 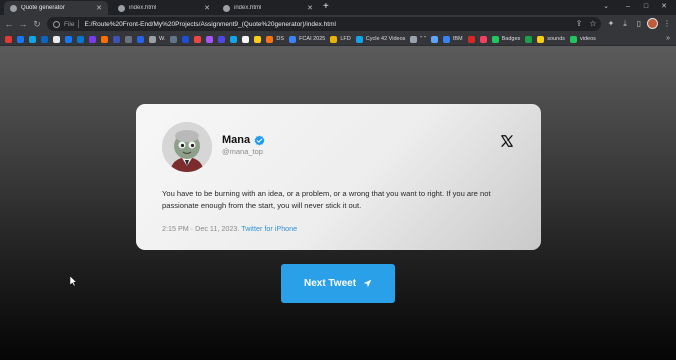 What do you see at coordinates (164, 8) in the screenshot?
I see `tab-index-html: index.html ✕` at bounding box center [164, 8].